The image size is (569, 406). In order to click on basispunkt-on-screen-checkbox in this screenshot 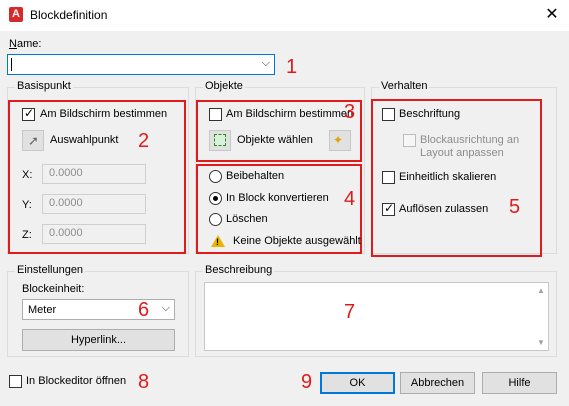, I will do `click(28, 113)`.